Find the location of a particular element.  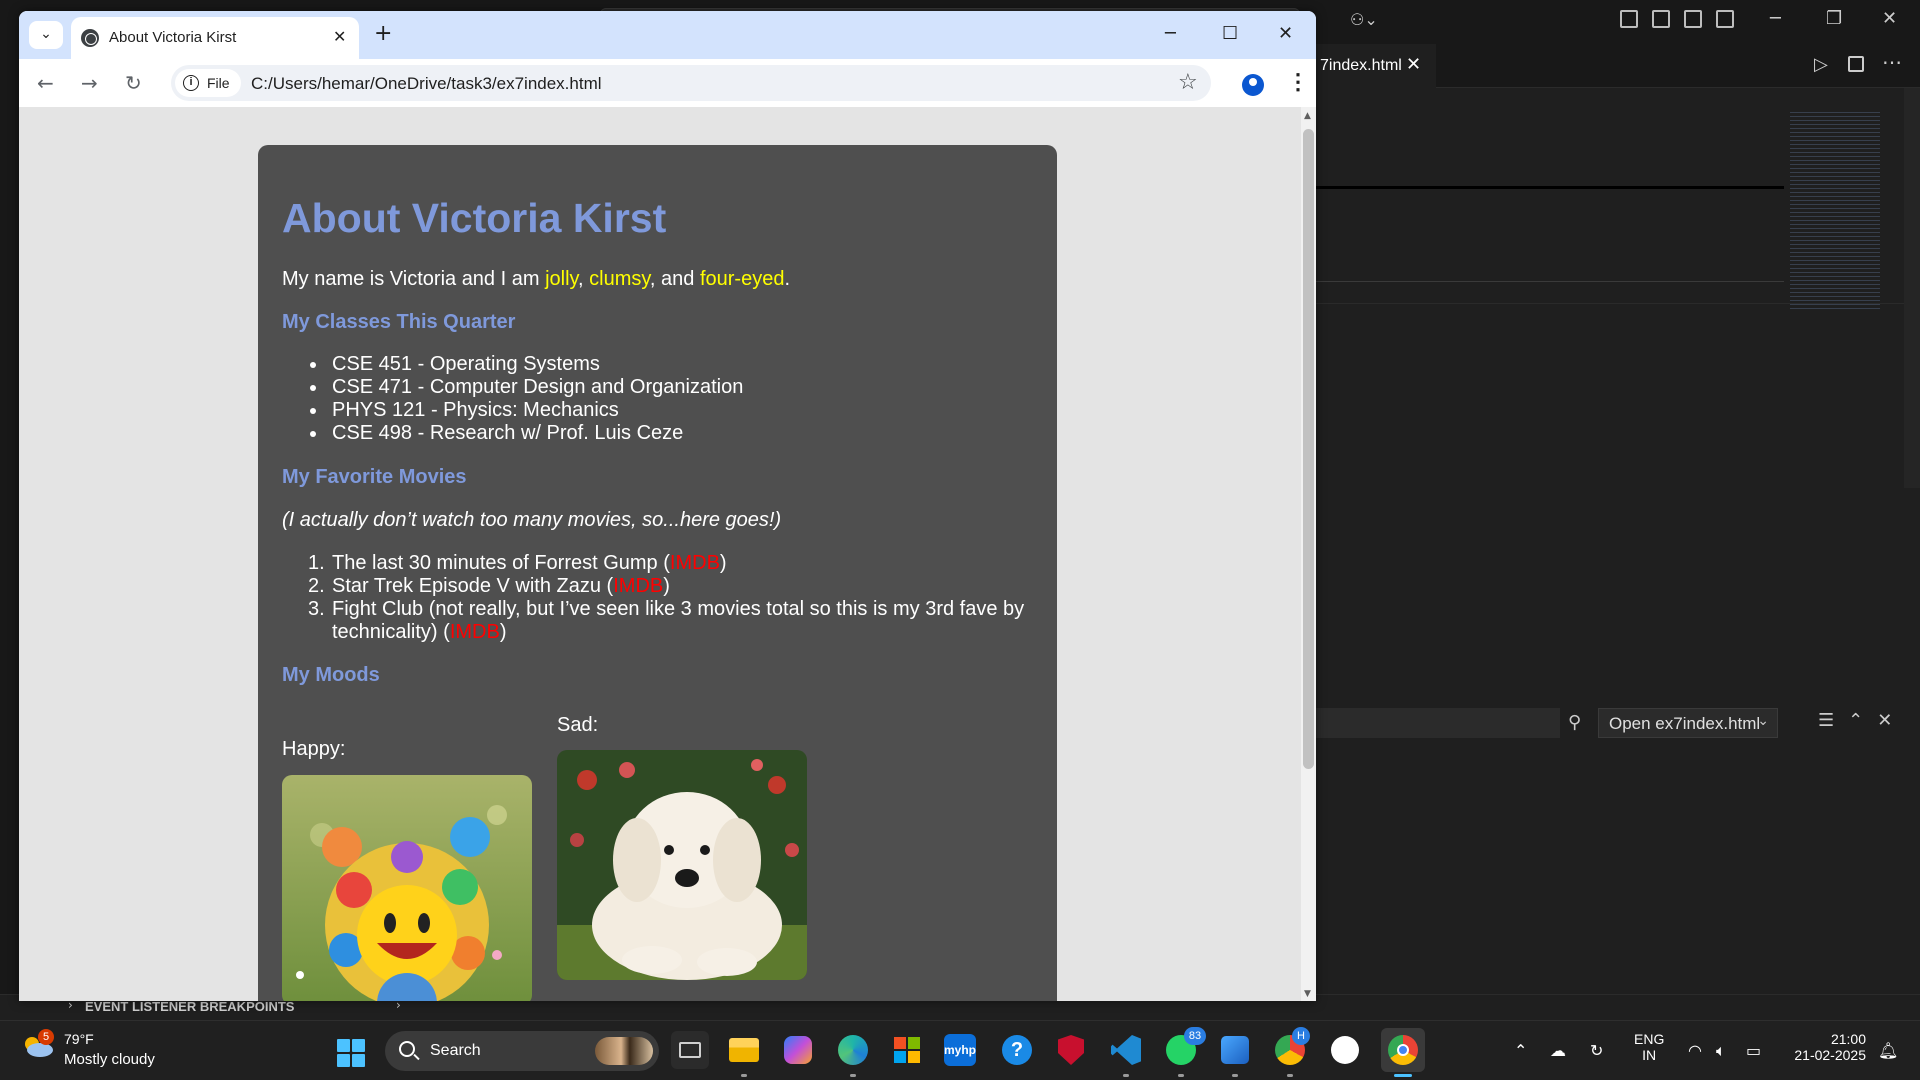

find-input is located at coordinates (1438, 723).